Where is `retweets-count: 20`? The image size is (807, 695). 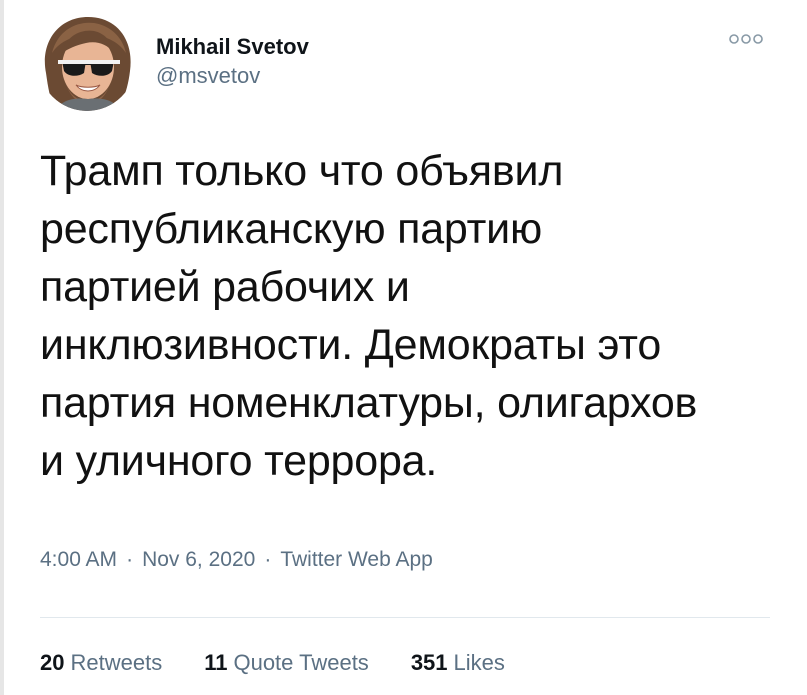 retweets-count: 20 is located at coordinates (52, 662).